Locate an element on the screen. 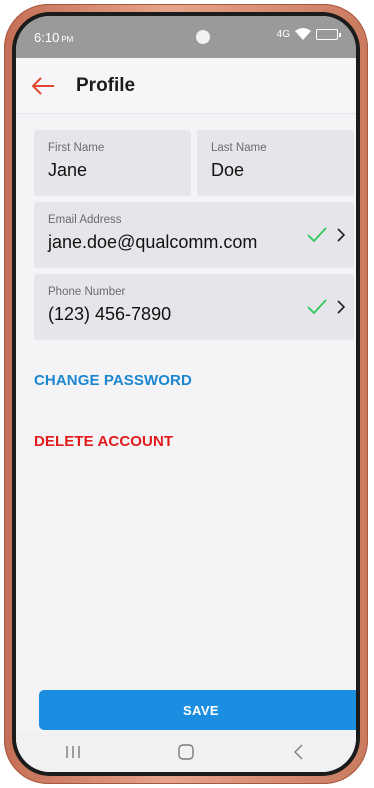 The width and height of the screenshot is (374, 788). delete-account-link: DELETE ACCOUNT is located at coordinates (194, 441).